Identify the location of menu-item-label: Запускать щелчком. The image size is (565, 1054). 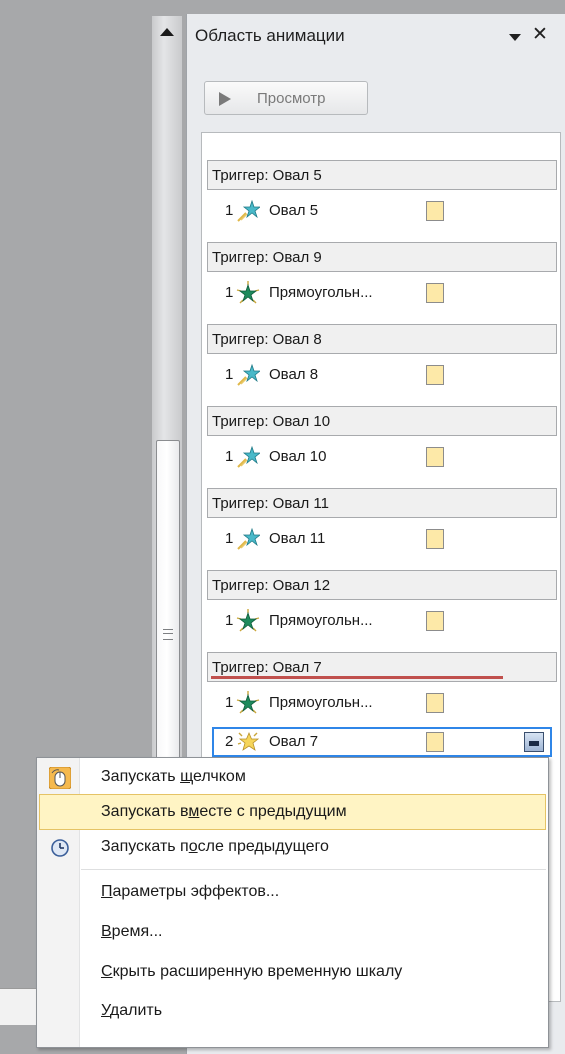
(173, 777).